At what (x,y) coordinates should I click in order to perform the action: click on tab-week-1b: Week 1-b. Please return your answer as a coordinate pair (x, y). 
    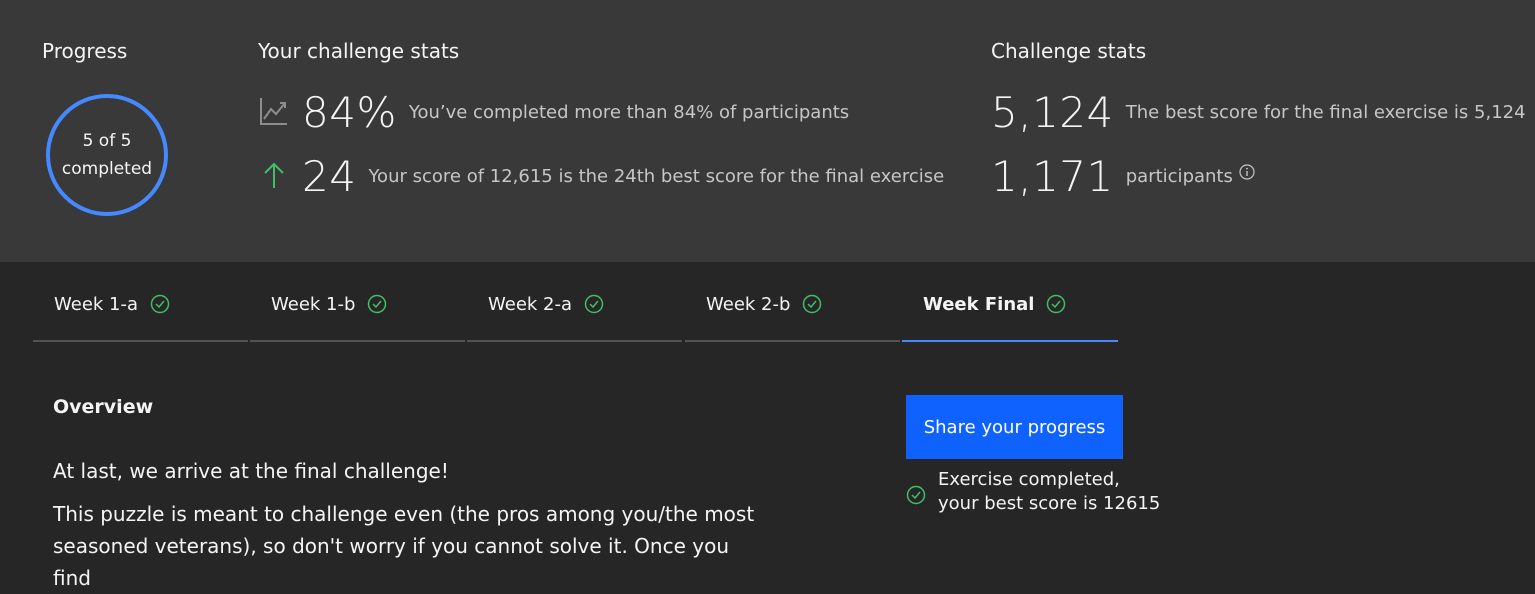
    Looking at the image, I should click on (357, 305).